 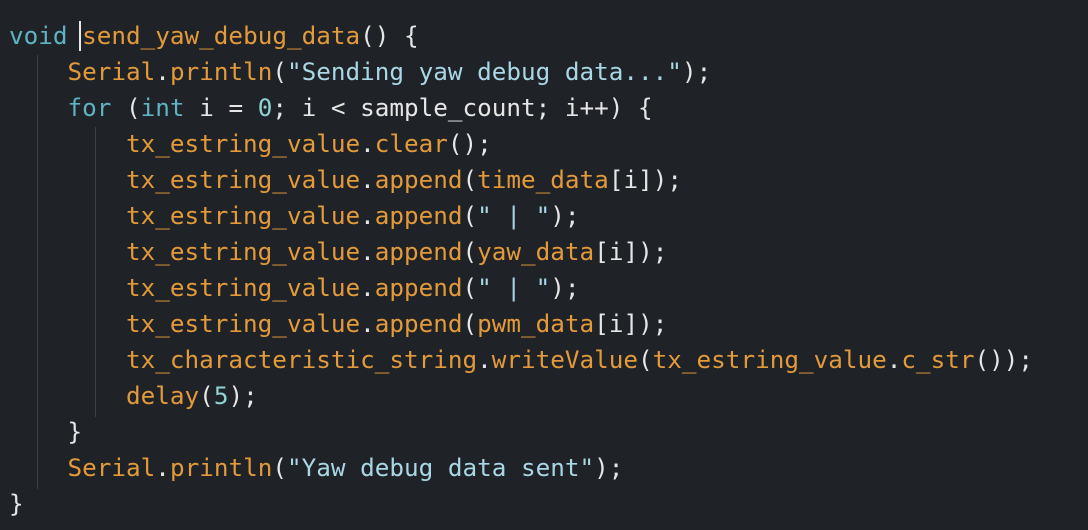 I want to click on code-token: pwm_data, so click(x=536, y=323).